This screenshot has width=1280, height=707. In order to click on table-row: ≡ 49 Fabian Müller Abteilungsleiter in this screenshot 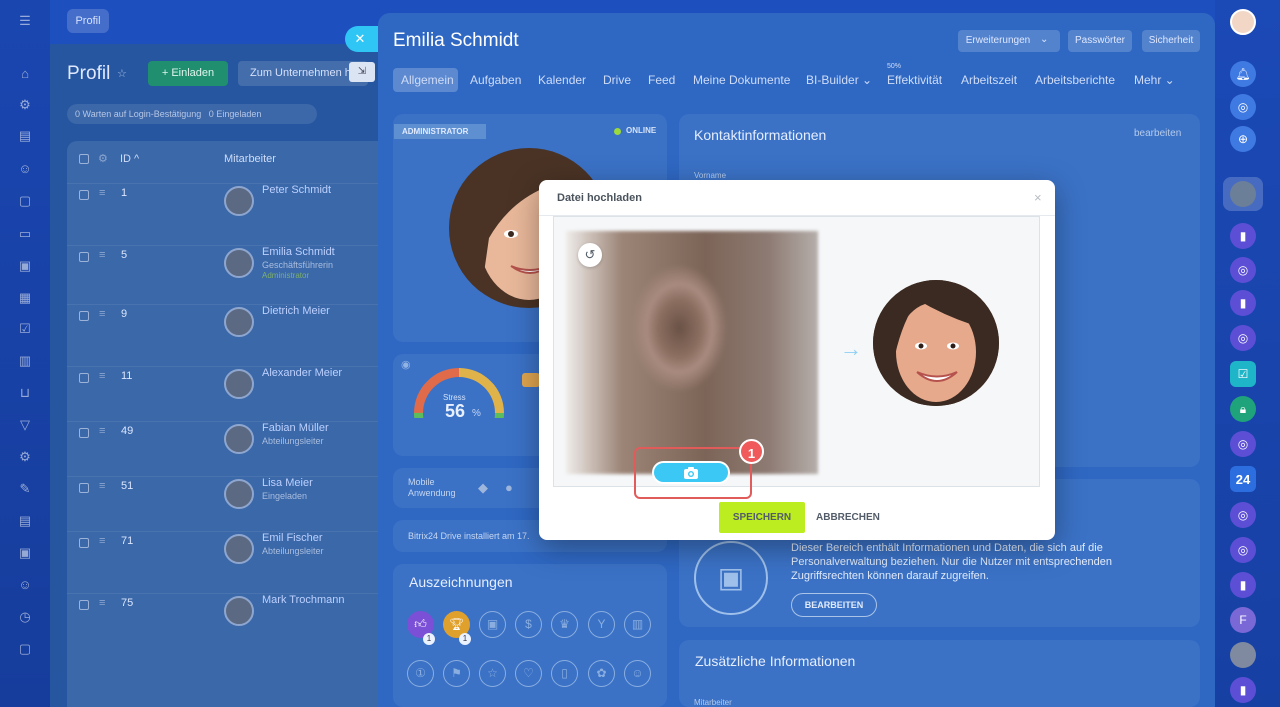, I will do `click(227, 449)`.